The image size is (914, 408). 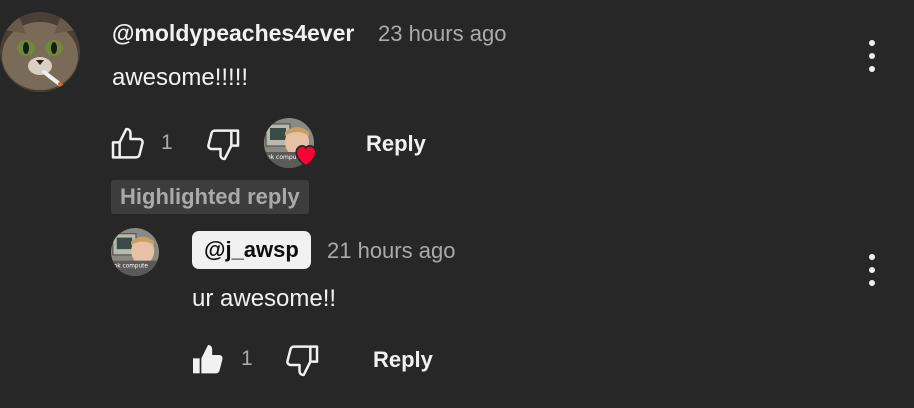 What do you see at coordinates (403, 360) in the screenshot?
I see `reply-reply-button: Reply` at bounding box center [403, 360].